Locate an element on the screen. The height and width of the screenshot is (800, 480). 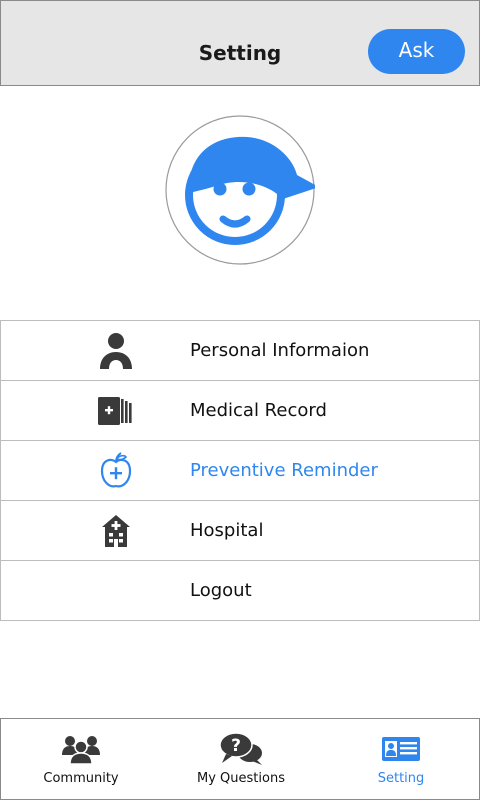
tab-community: Community is located at coordinates (81, 759).